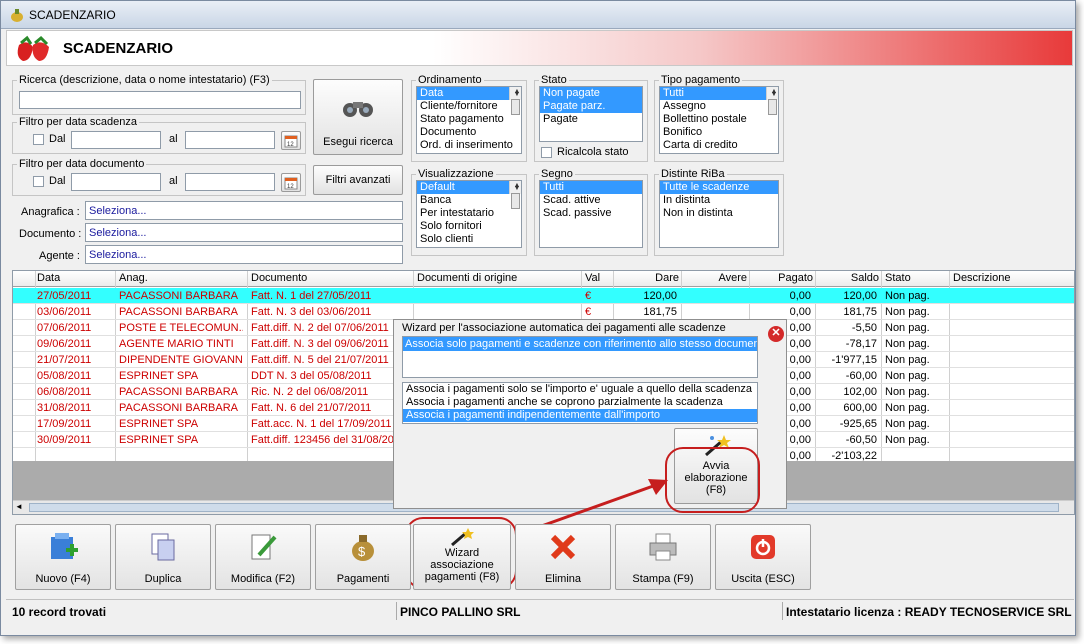 The height and width of the screenshot is (644, 1084). Describe the element at coordinates (263, 557) in the screenshot. I see `modifica-button: Modifica (F2)` at that location.